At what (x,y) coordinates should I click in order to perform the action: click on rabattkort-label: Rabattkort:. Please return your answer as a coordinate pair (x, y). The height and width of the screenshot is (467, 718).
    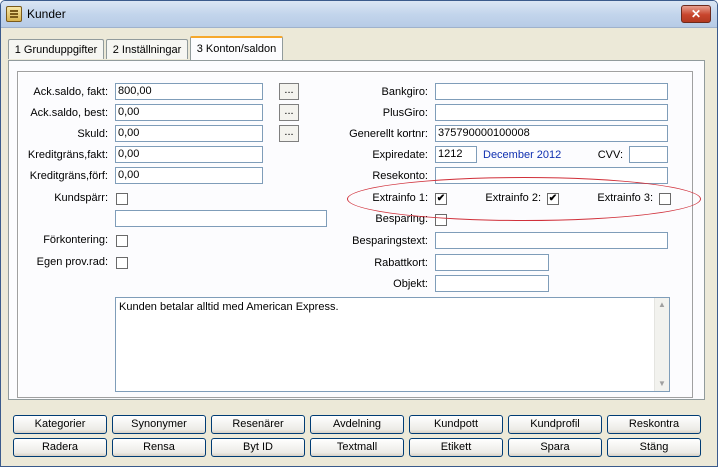
    Looking at the image, I should click on (401, 263).